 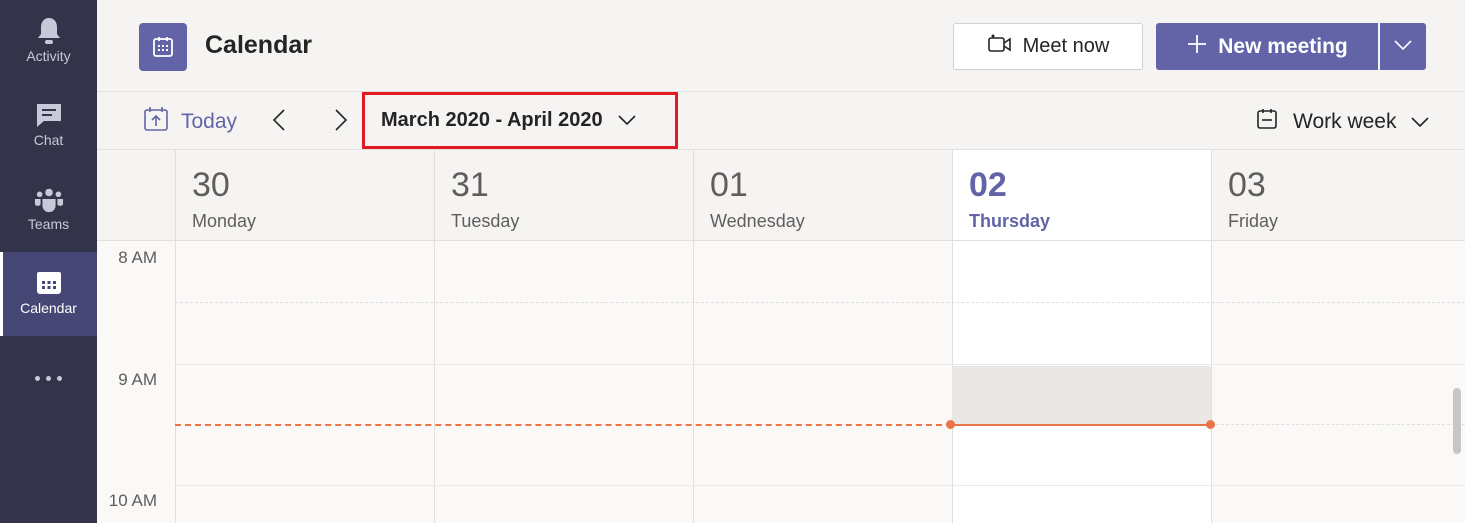 What do you see at coordinates (49, 115) in the screenshot?
I see `chat-icon` at bounding box center [49, 115].